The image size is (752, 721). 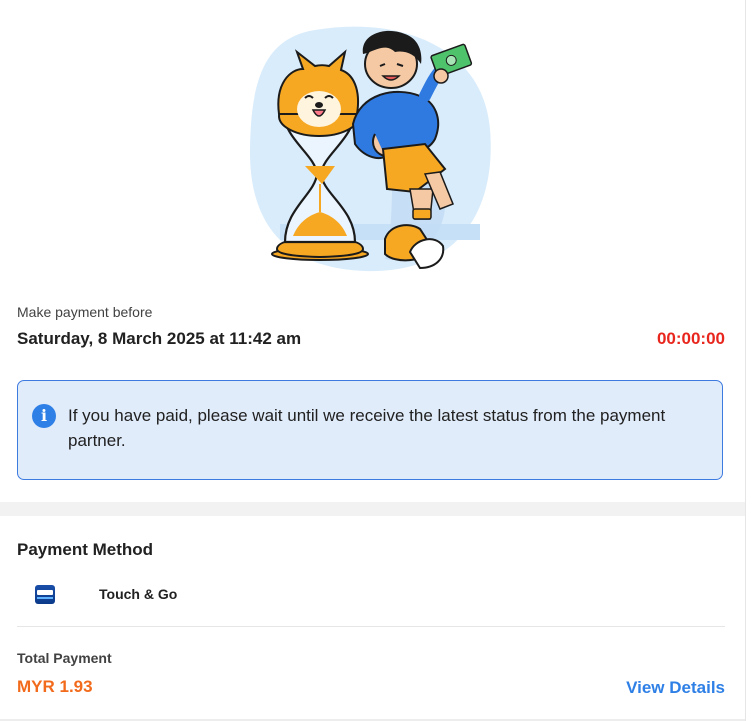 I want to click on section-divider, so click(x=373, y=509).